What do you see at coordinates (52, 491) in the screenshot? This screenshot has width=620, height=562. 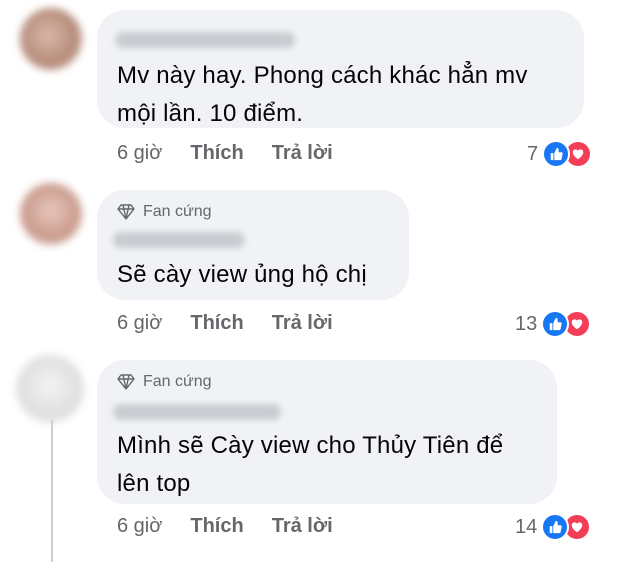 I see `thread-line` at bounding box center [52, 491].